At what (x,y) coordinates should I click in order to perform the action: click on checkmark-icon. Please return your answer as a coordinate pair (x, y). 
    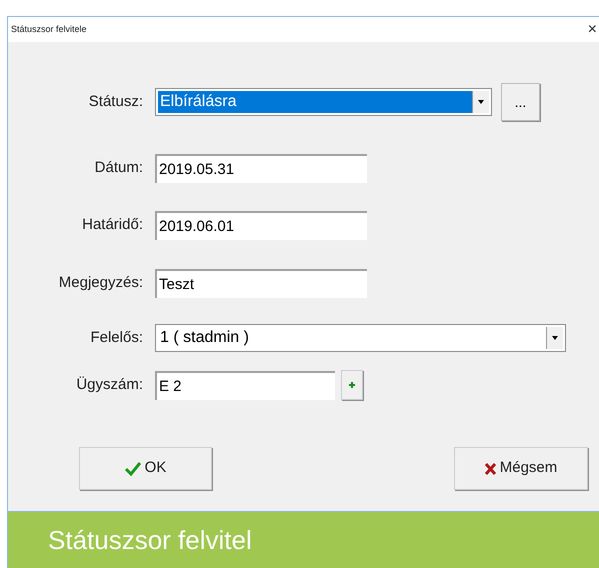
    Looking at the image, I should click on (132, 469).